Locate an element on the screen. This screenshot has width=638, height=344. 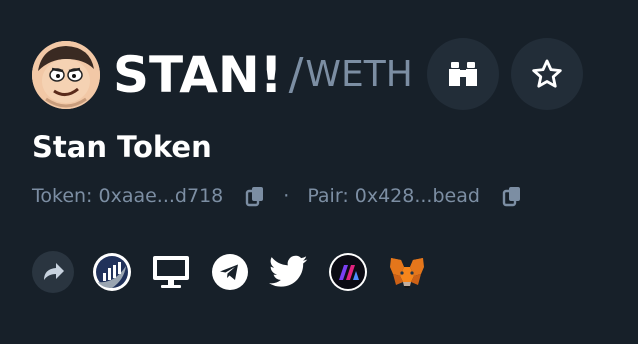
dextools-icon is located at coordinates (348, 272).